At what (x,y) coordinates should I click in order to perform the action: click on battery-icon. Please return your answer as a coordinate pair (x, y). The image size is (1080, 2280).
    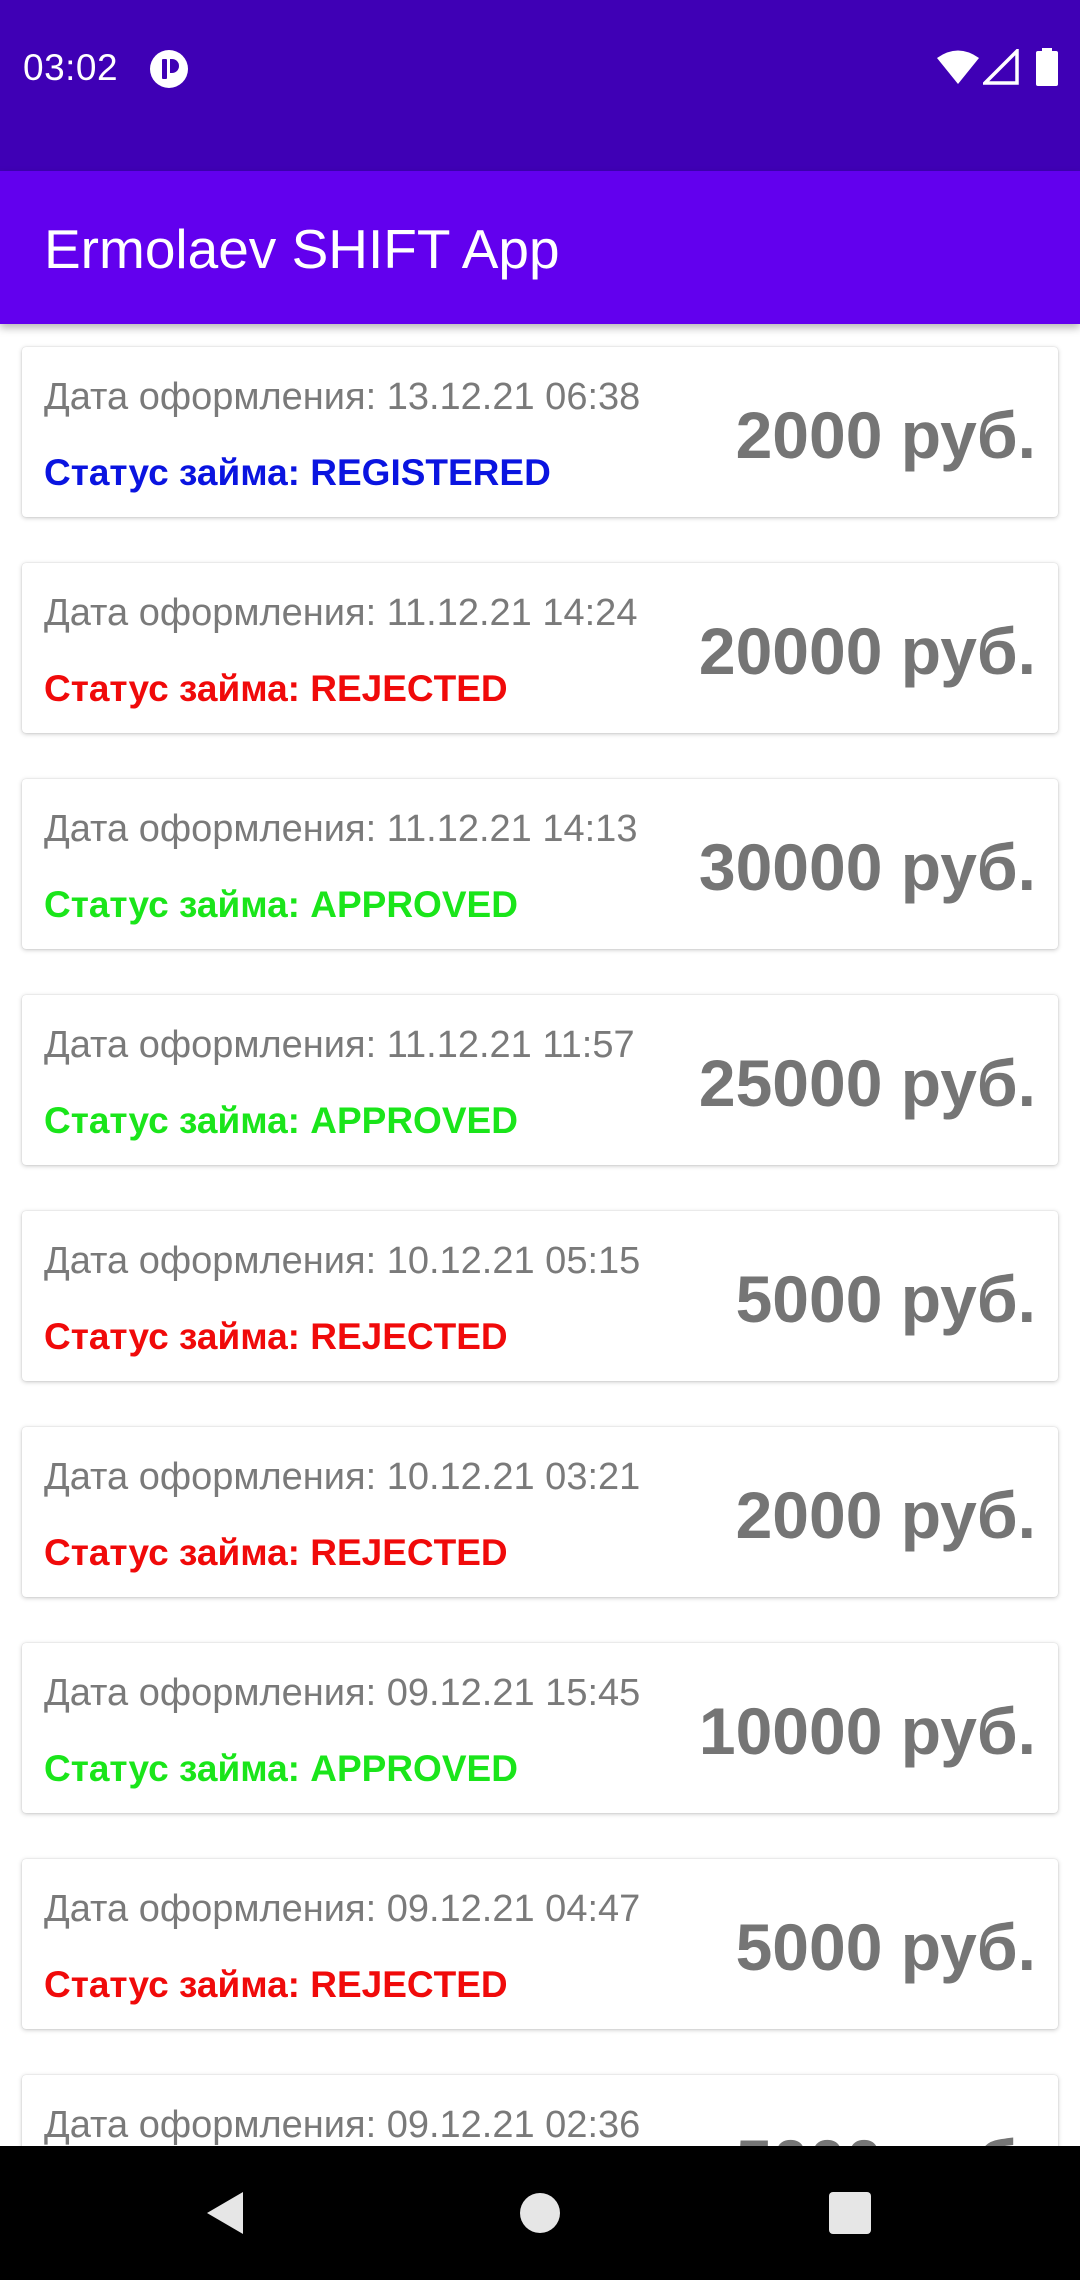
    Looking at the image, I should click on (1047, 67).